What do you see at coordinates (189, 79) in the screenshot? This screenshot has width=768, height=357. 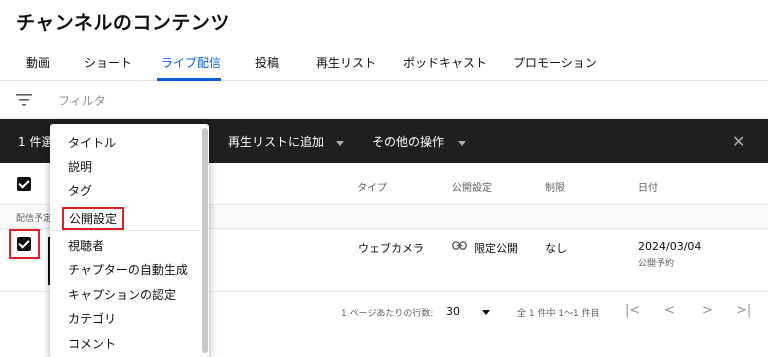 I see `active-tab-indicator` at bounding box center [189, 79].